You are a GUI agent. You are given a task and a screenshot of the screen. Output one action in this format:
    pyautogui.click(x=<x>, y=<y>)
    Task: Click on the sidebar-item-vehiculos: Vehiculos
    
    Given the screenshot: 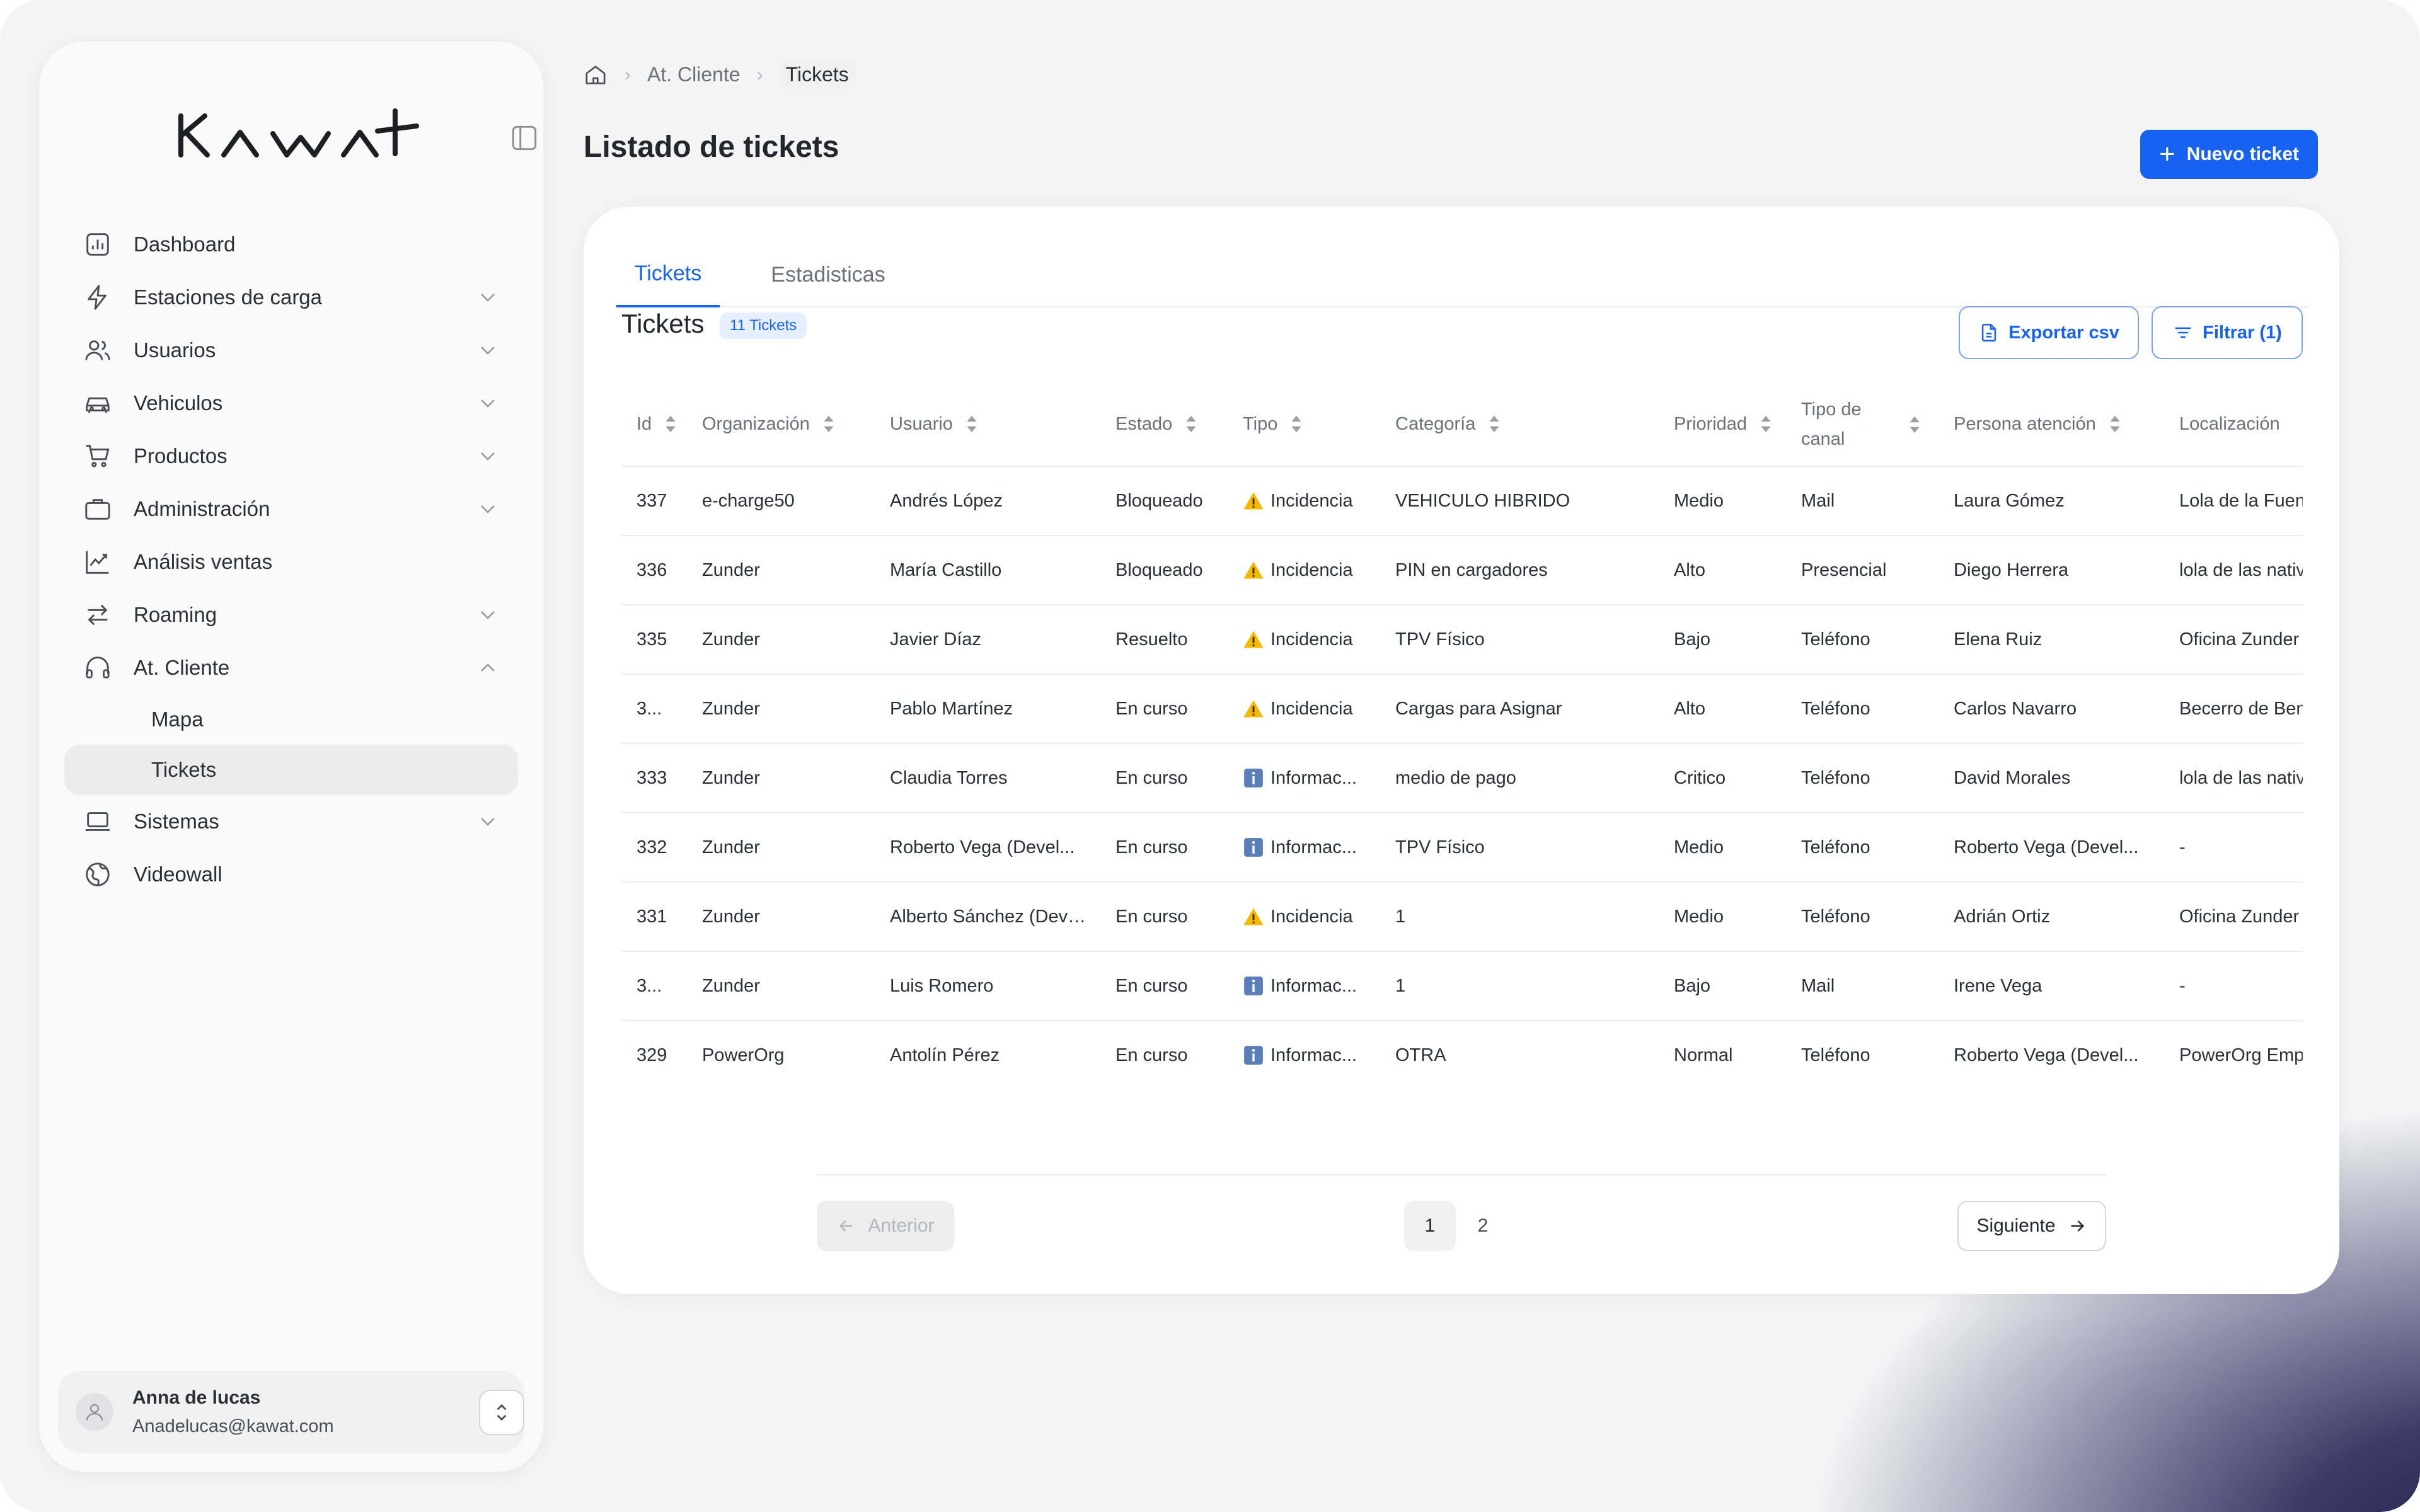 What is the action you would take?
    pyautogui.click(x=291, y=403)
    